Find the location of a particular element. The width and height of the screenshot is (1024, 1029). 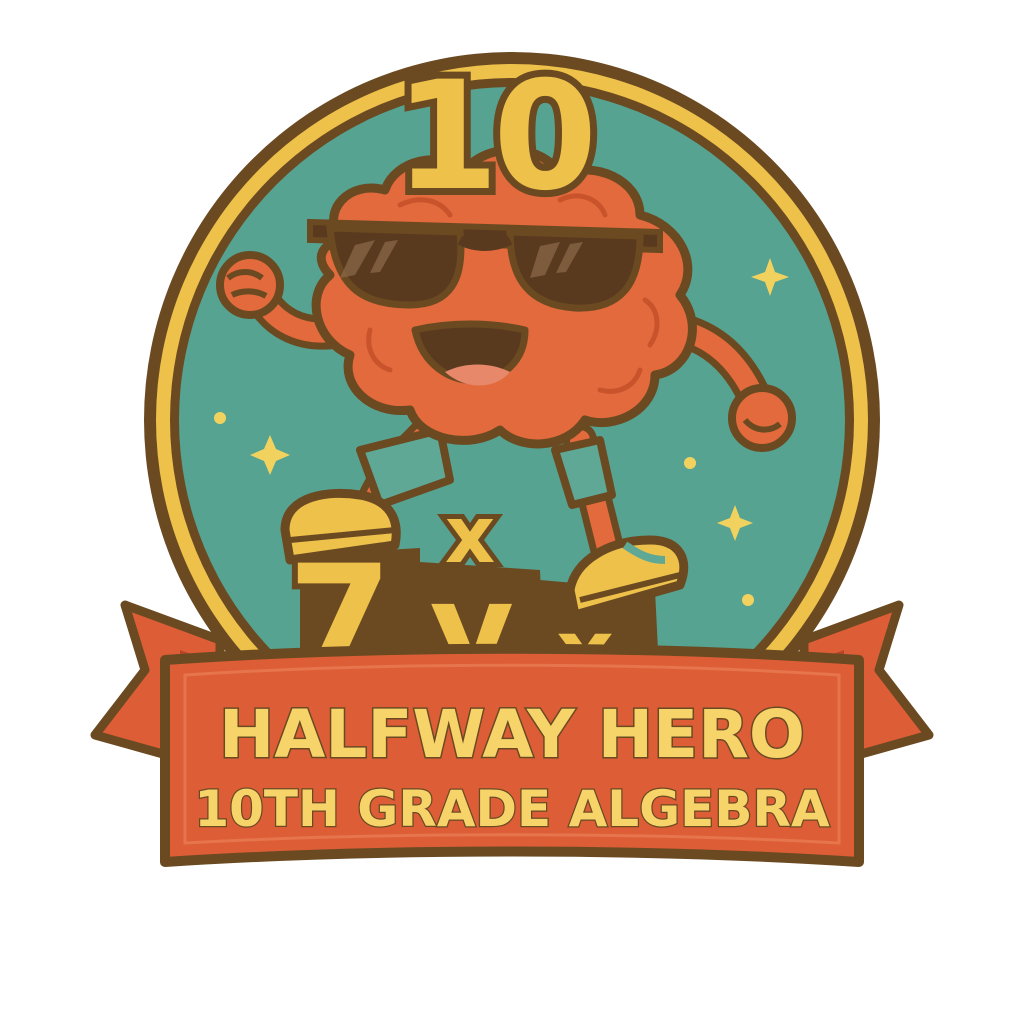

number-ten: 10 is located at coordinates (493, 137).